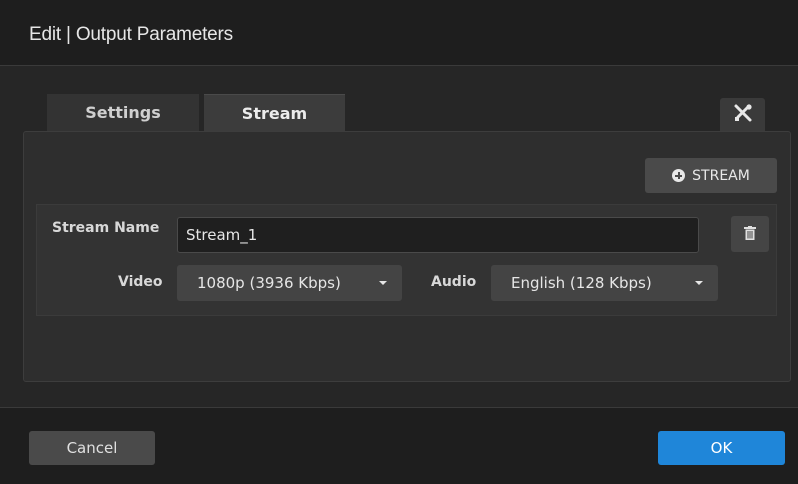 Image resolution: width=798 pixels, height=484 pixels. Describe the element at coordinates (438, 235) in the screenshot. I see `stream-name-input` at that location.